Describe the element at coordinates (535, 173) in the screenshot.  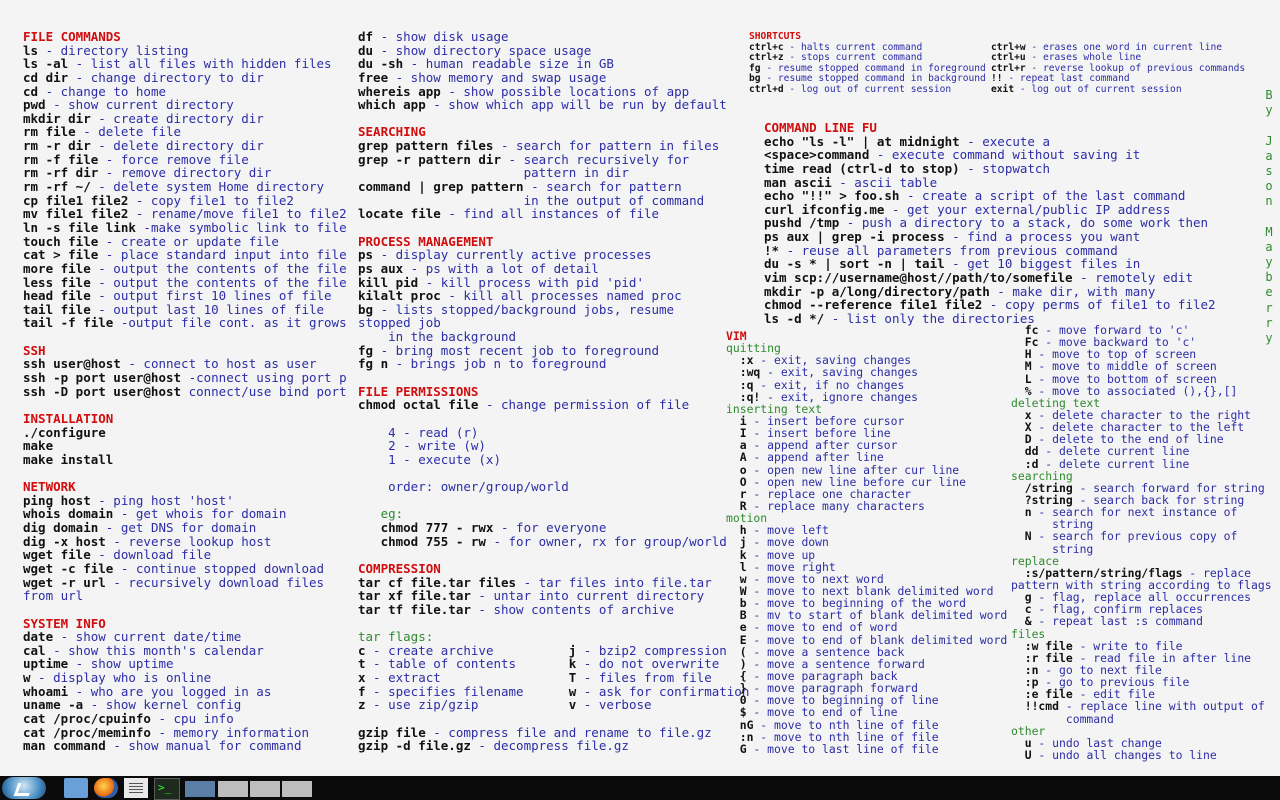
I see `command-entry: pattern in dir` at that location.